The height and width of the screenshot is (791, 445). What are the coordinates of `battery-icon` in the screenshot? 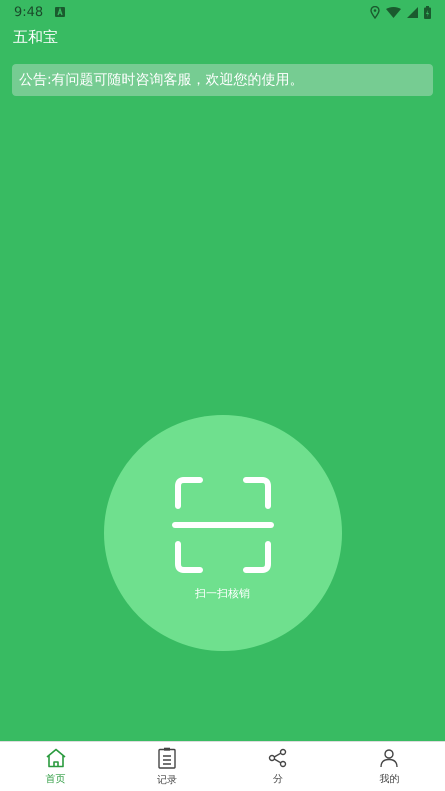 It's located at (427, 12).